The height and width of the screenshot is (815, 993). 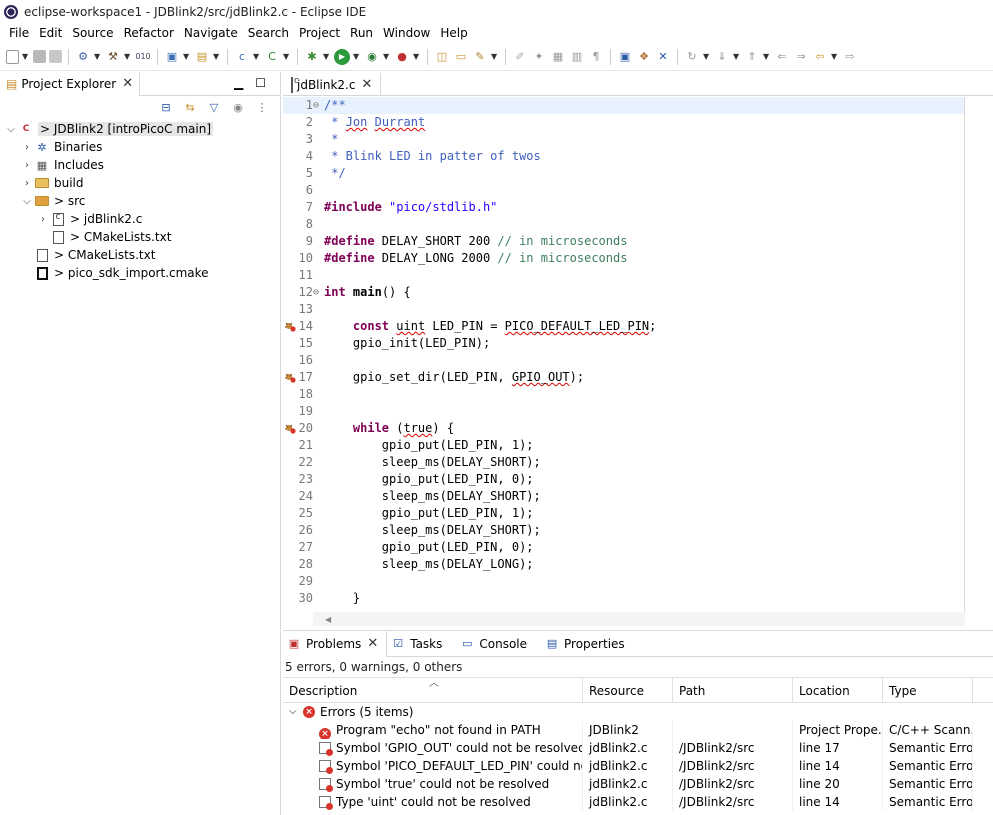 I want to click on tree-item-binaries: › ✲ Binaries, so click(x=140, y=147).